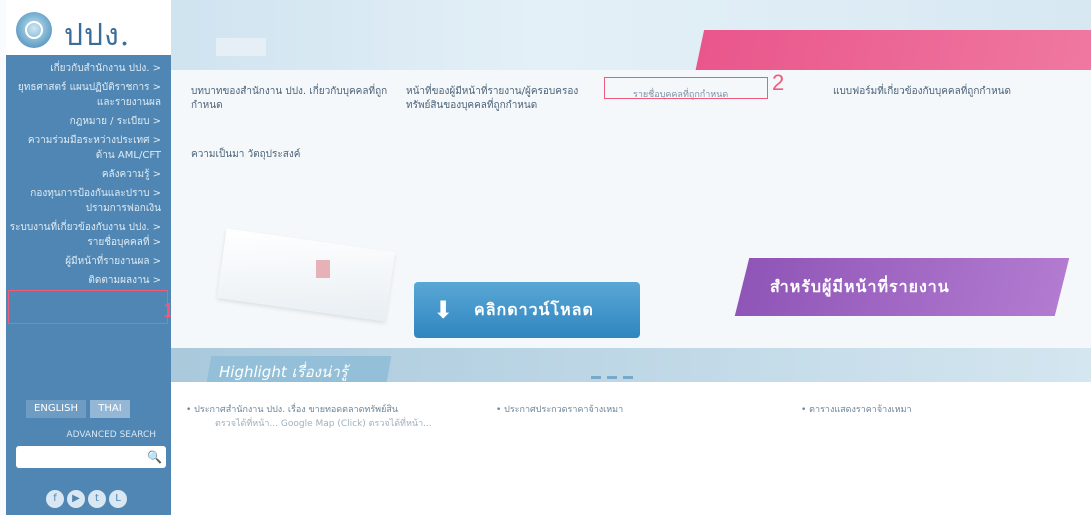 Image resolution: width=1091 pixels, height=515 pixels. I want to click on sidebar-item-fund-sub: ปรามการฟอกเงิน, so click(88, 208).